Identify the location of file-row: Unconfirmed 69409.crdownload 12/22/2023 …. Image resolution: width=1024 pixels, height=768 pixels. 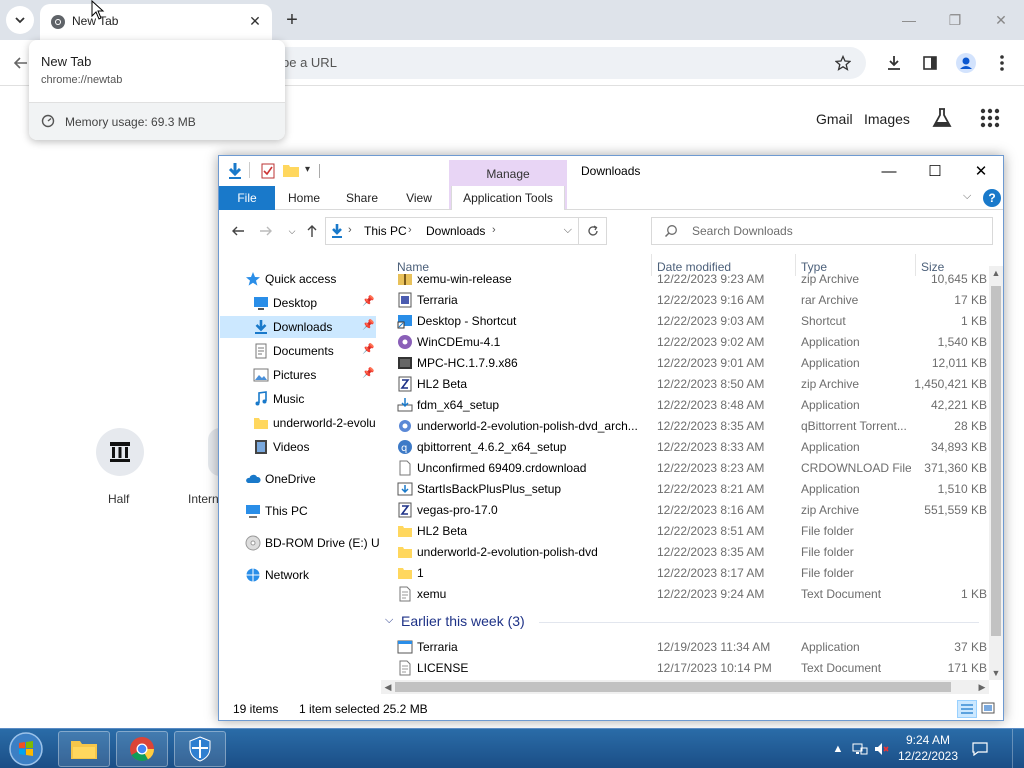
(685, 468).